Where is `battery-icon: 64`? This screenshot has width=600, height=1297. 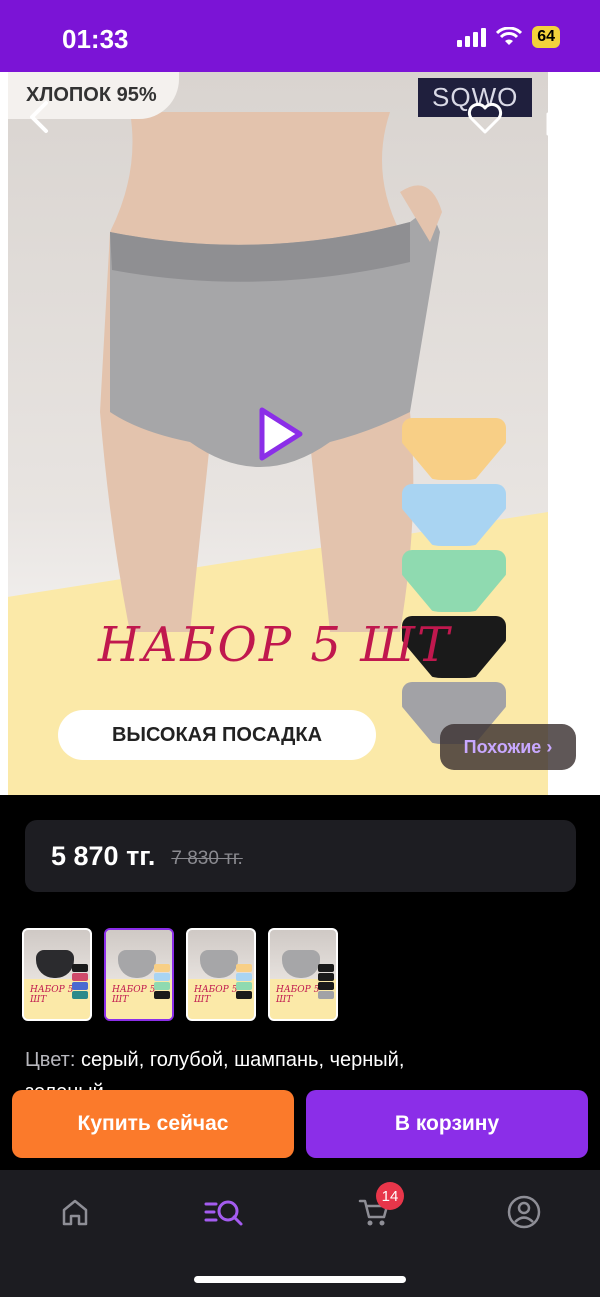
battery-icon: 64 is located at coordinates (546, 37).